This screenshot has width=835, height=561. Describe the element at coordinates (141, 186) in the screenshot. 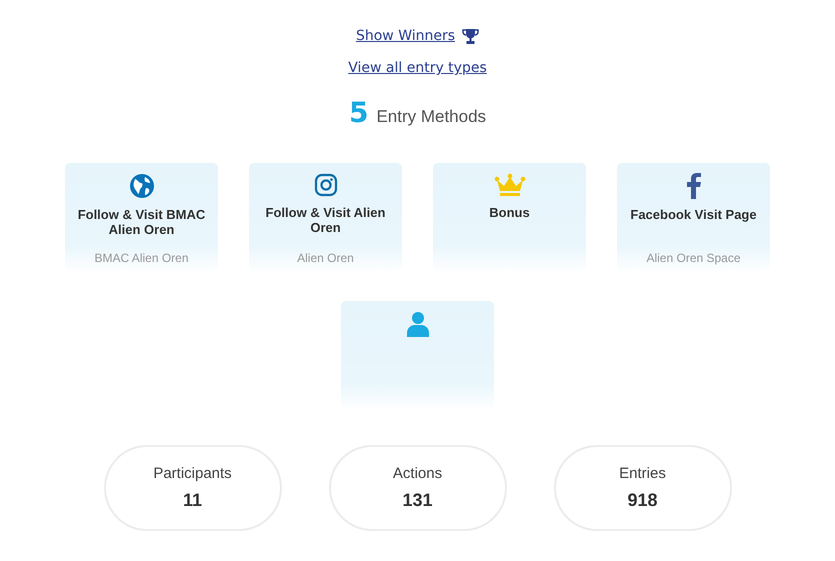

I see `globe-icon` at that location.